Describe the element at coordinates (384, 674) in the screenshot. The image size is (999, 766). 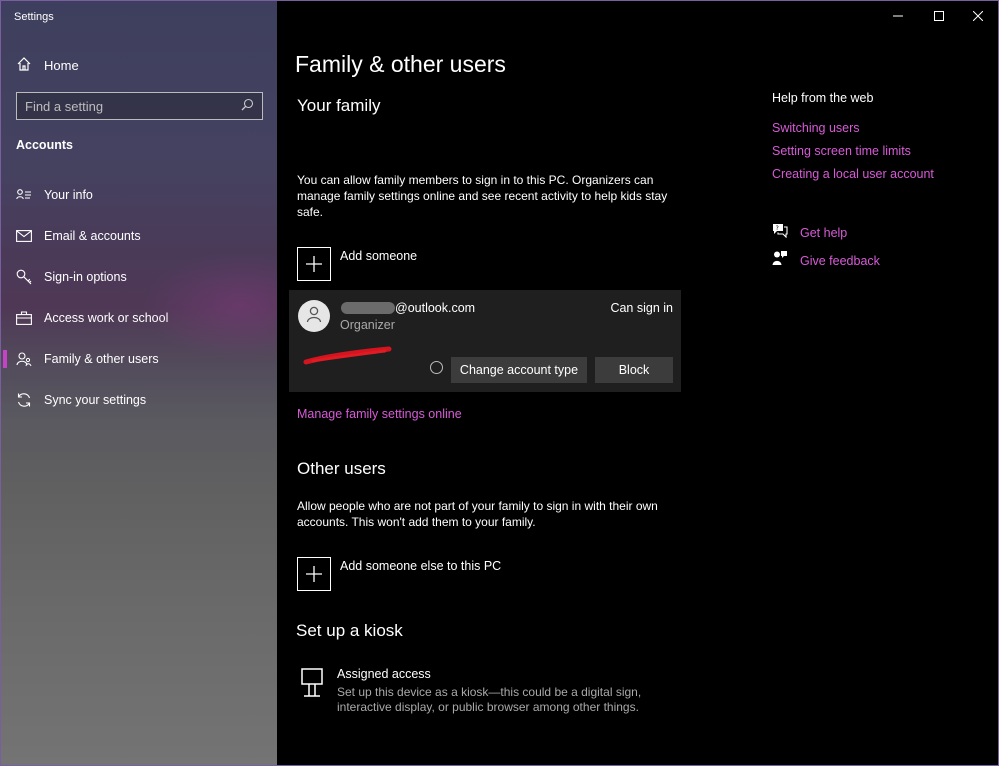
I see `assigned-access-link: Assigned access` at that location.